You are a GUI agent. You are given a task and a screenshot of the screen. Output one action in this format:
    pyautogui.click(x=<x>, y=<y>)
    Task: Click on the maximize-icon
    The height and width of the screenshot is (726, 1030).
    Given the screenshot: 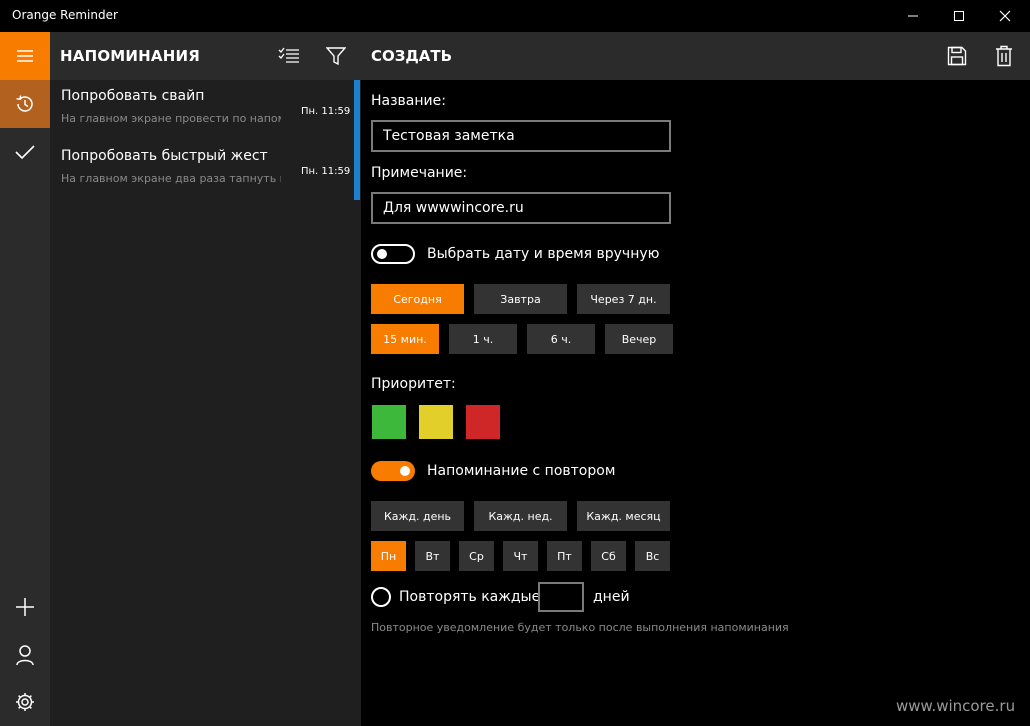 What is the action you would take?
    pyautogui.click(x=959, y=16)
    